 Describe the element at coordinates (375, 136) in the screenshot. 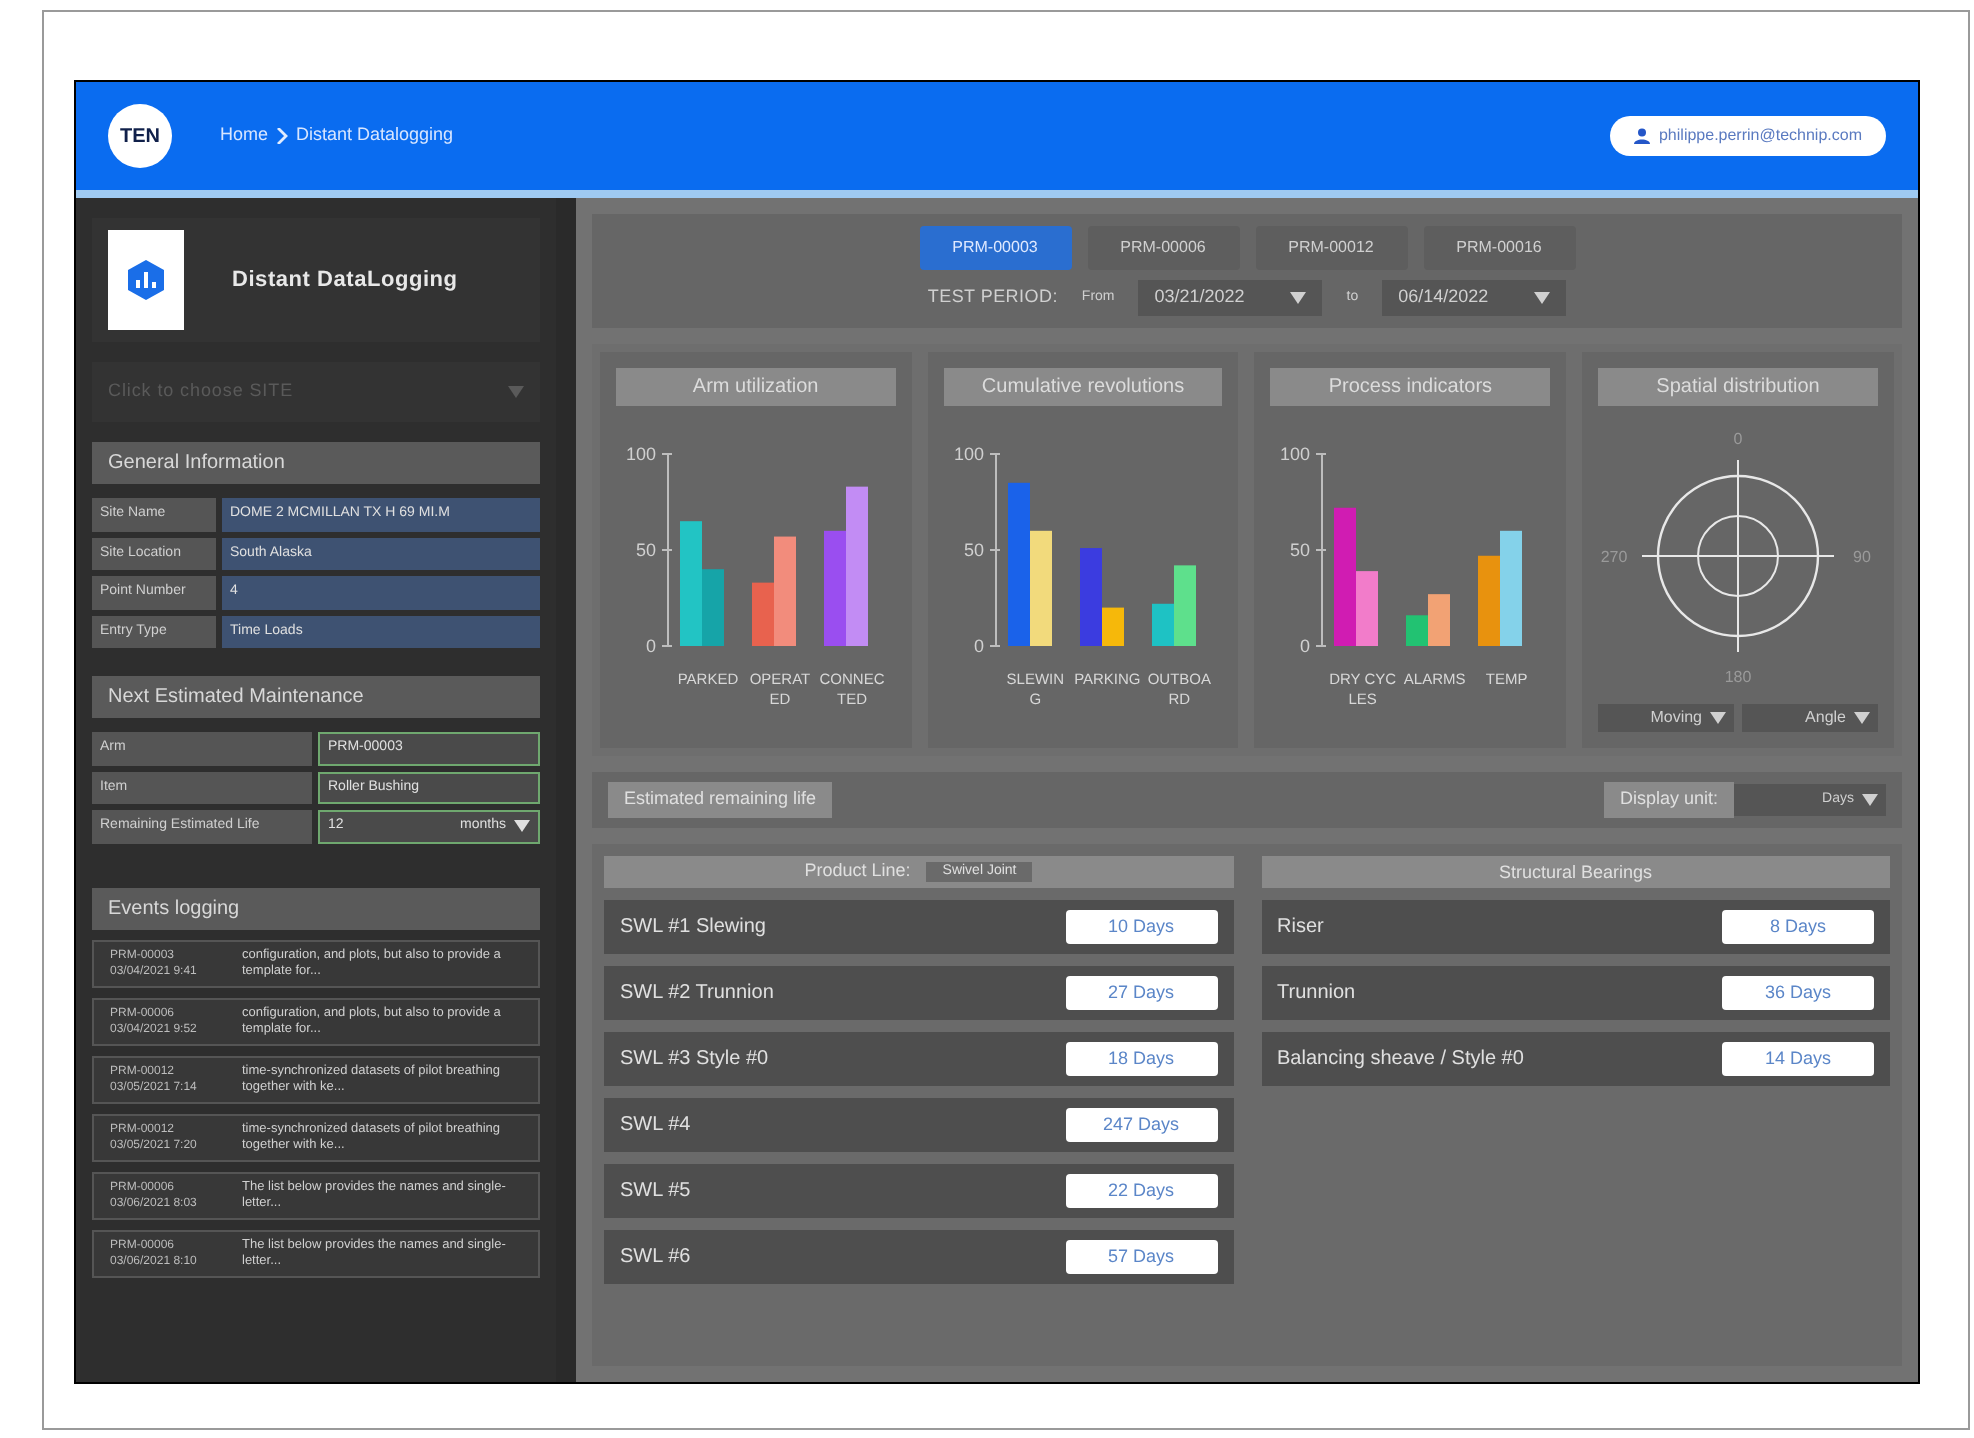

I see `breadcrumb-link: Distant Datalogging` at that location.